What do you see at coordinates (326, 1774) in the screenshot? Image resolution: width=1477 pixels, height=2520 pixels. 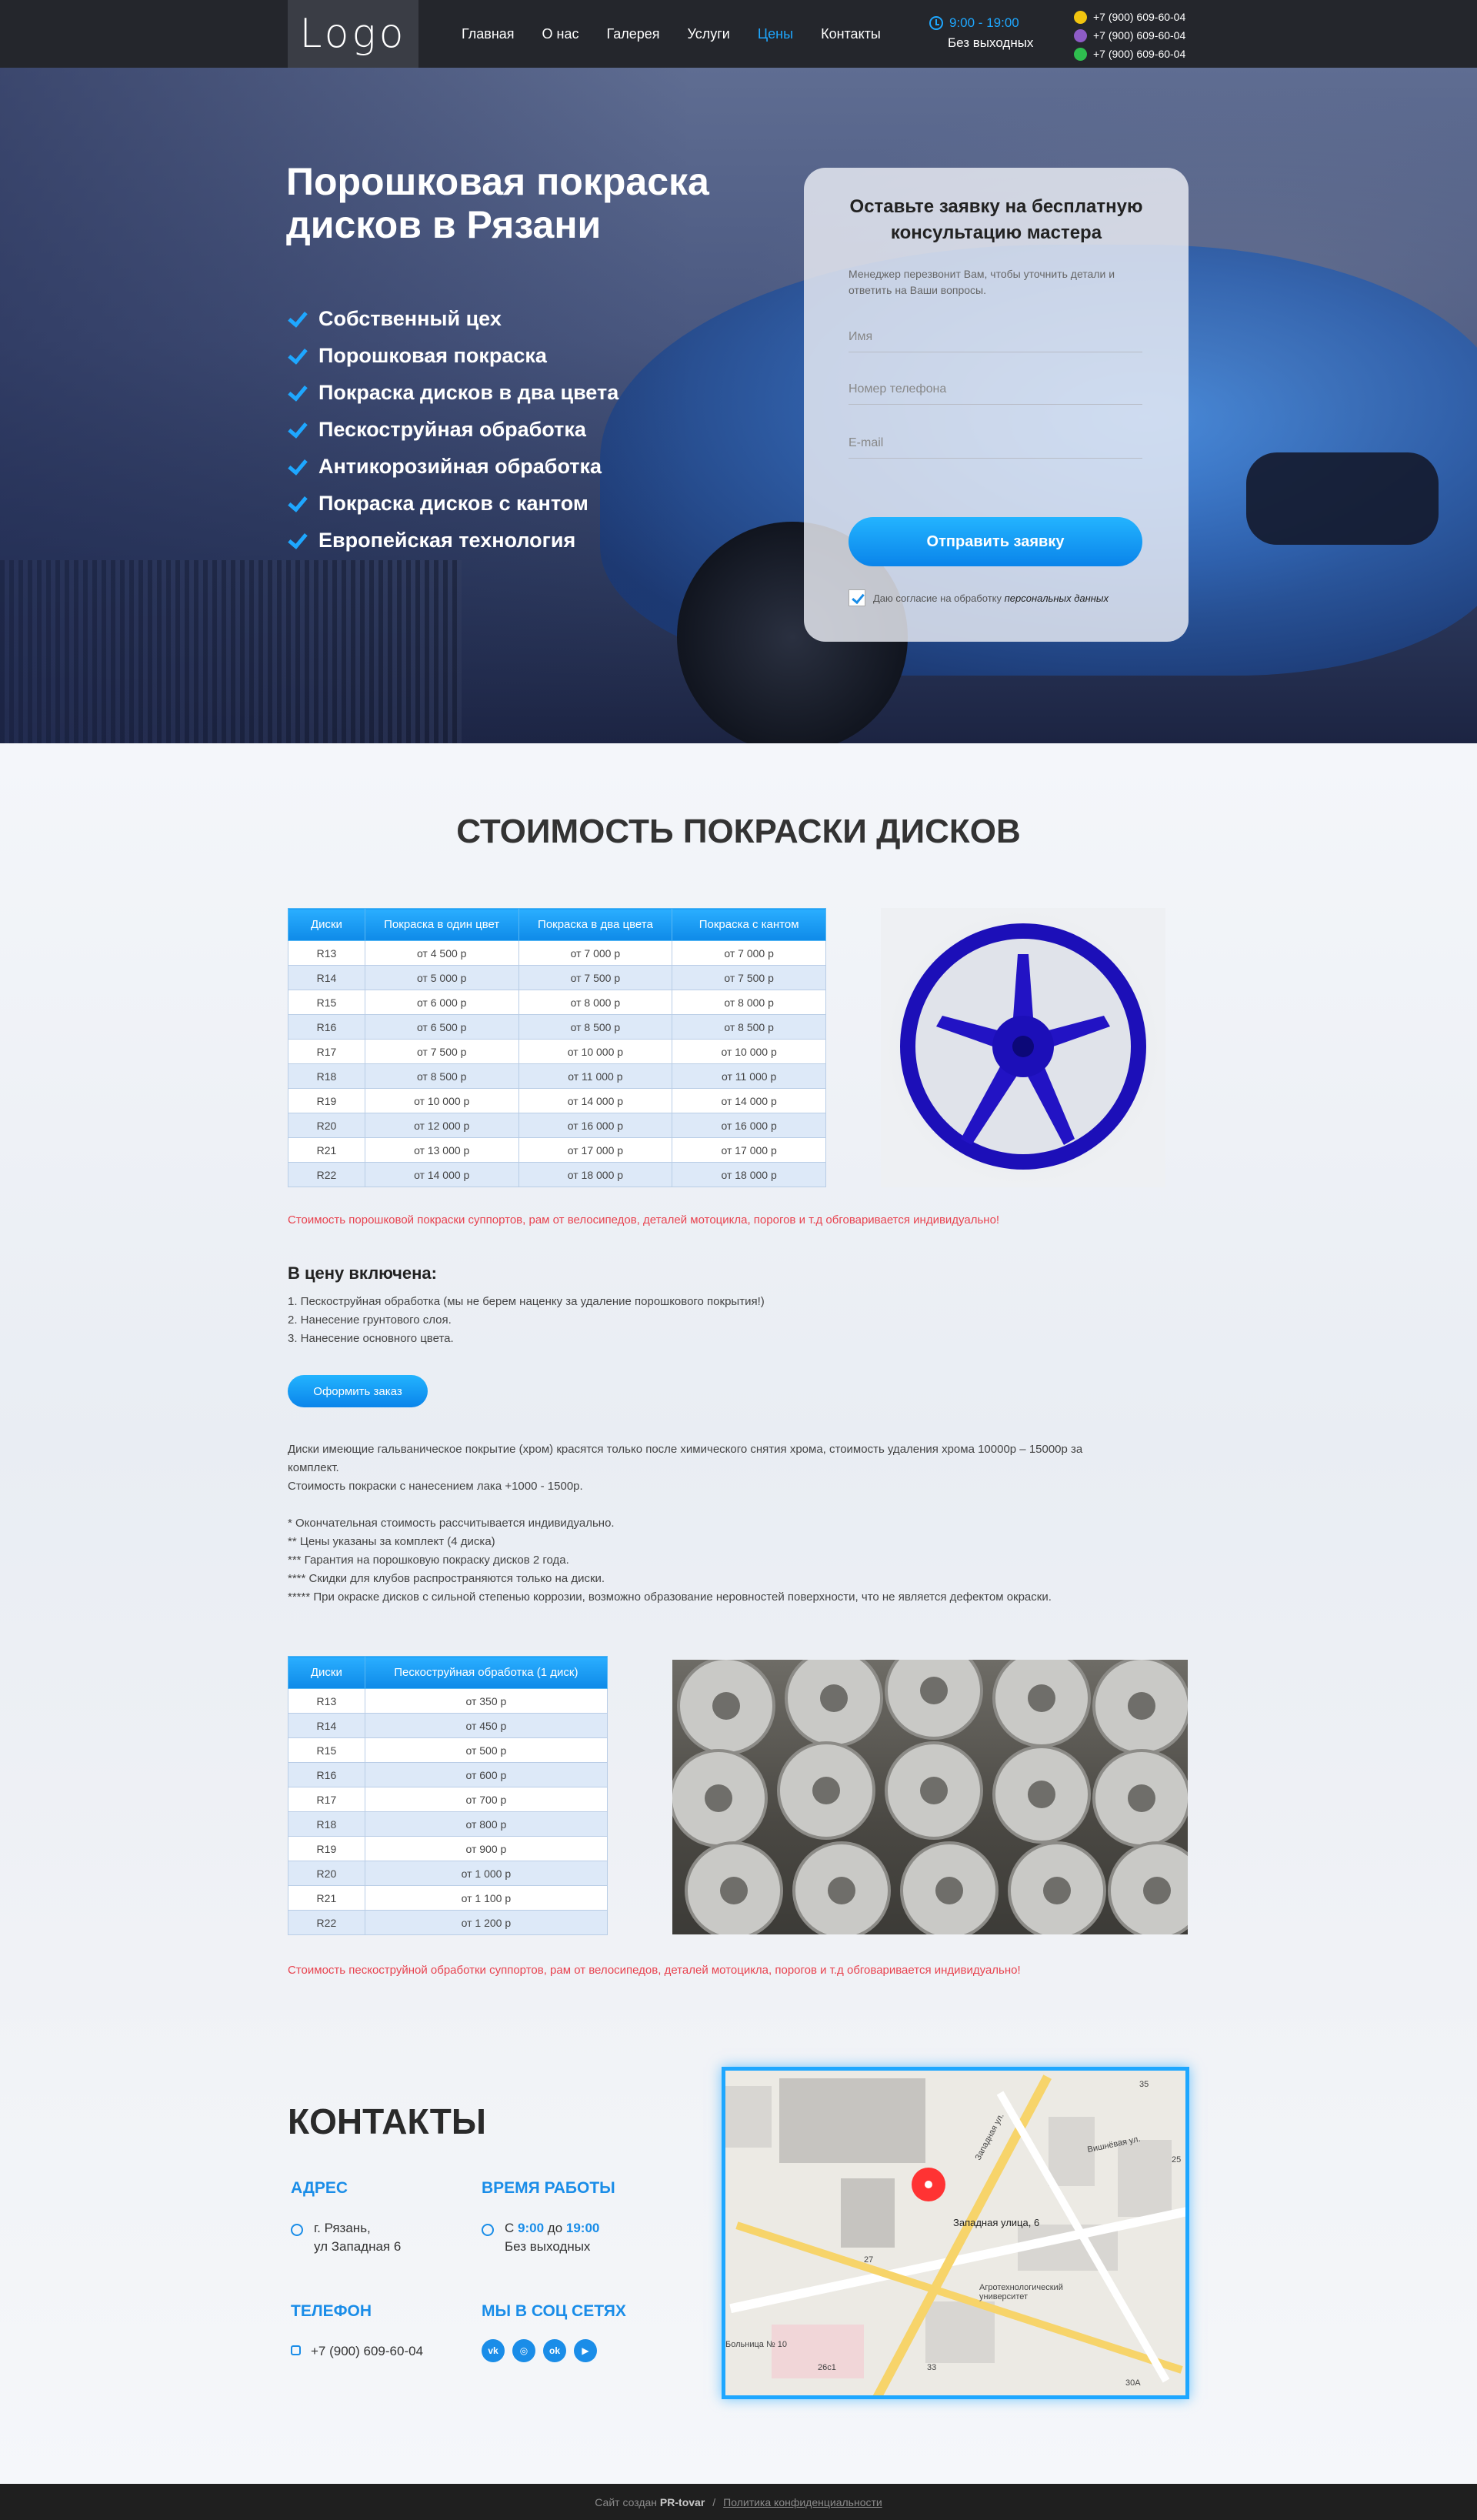 I see `sandblast-table-cell: R16` at bounding box center [326, 1774].